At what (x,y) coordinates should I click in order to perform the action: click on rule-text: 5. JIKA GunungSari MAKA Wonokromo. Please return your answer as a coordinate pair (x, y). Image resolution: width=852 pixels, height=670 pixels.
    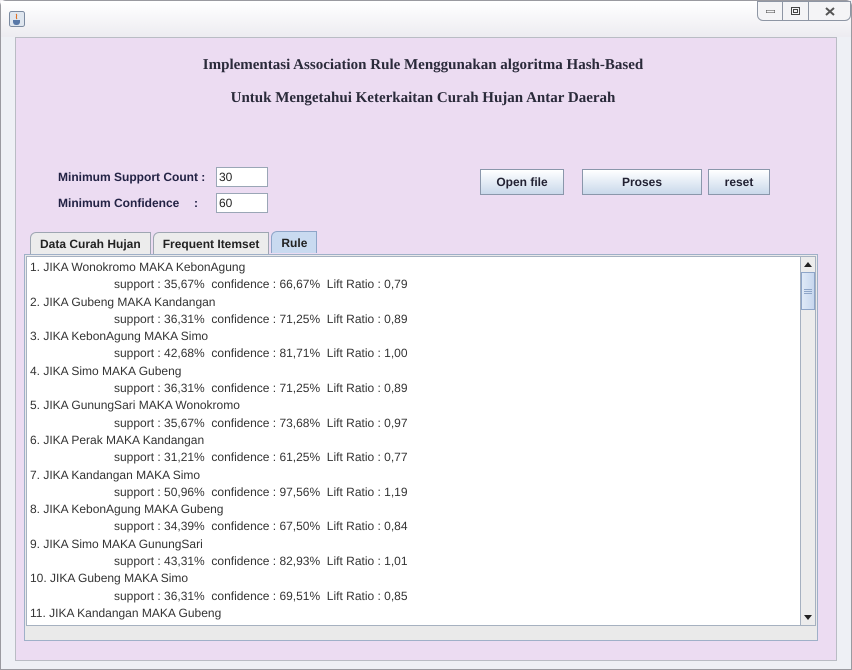
    Looking at the image, I should click on (135, 405).